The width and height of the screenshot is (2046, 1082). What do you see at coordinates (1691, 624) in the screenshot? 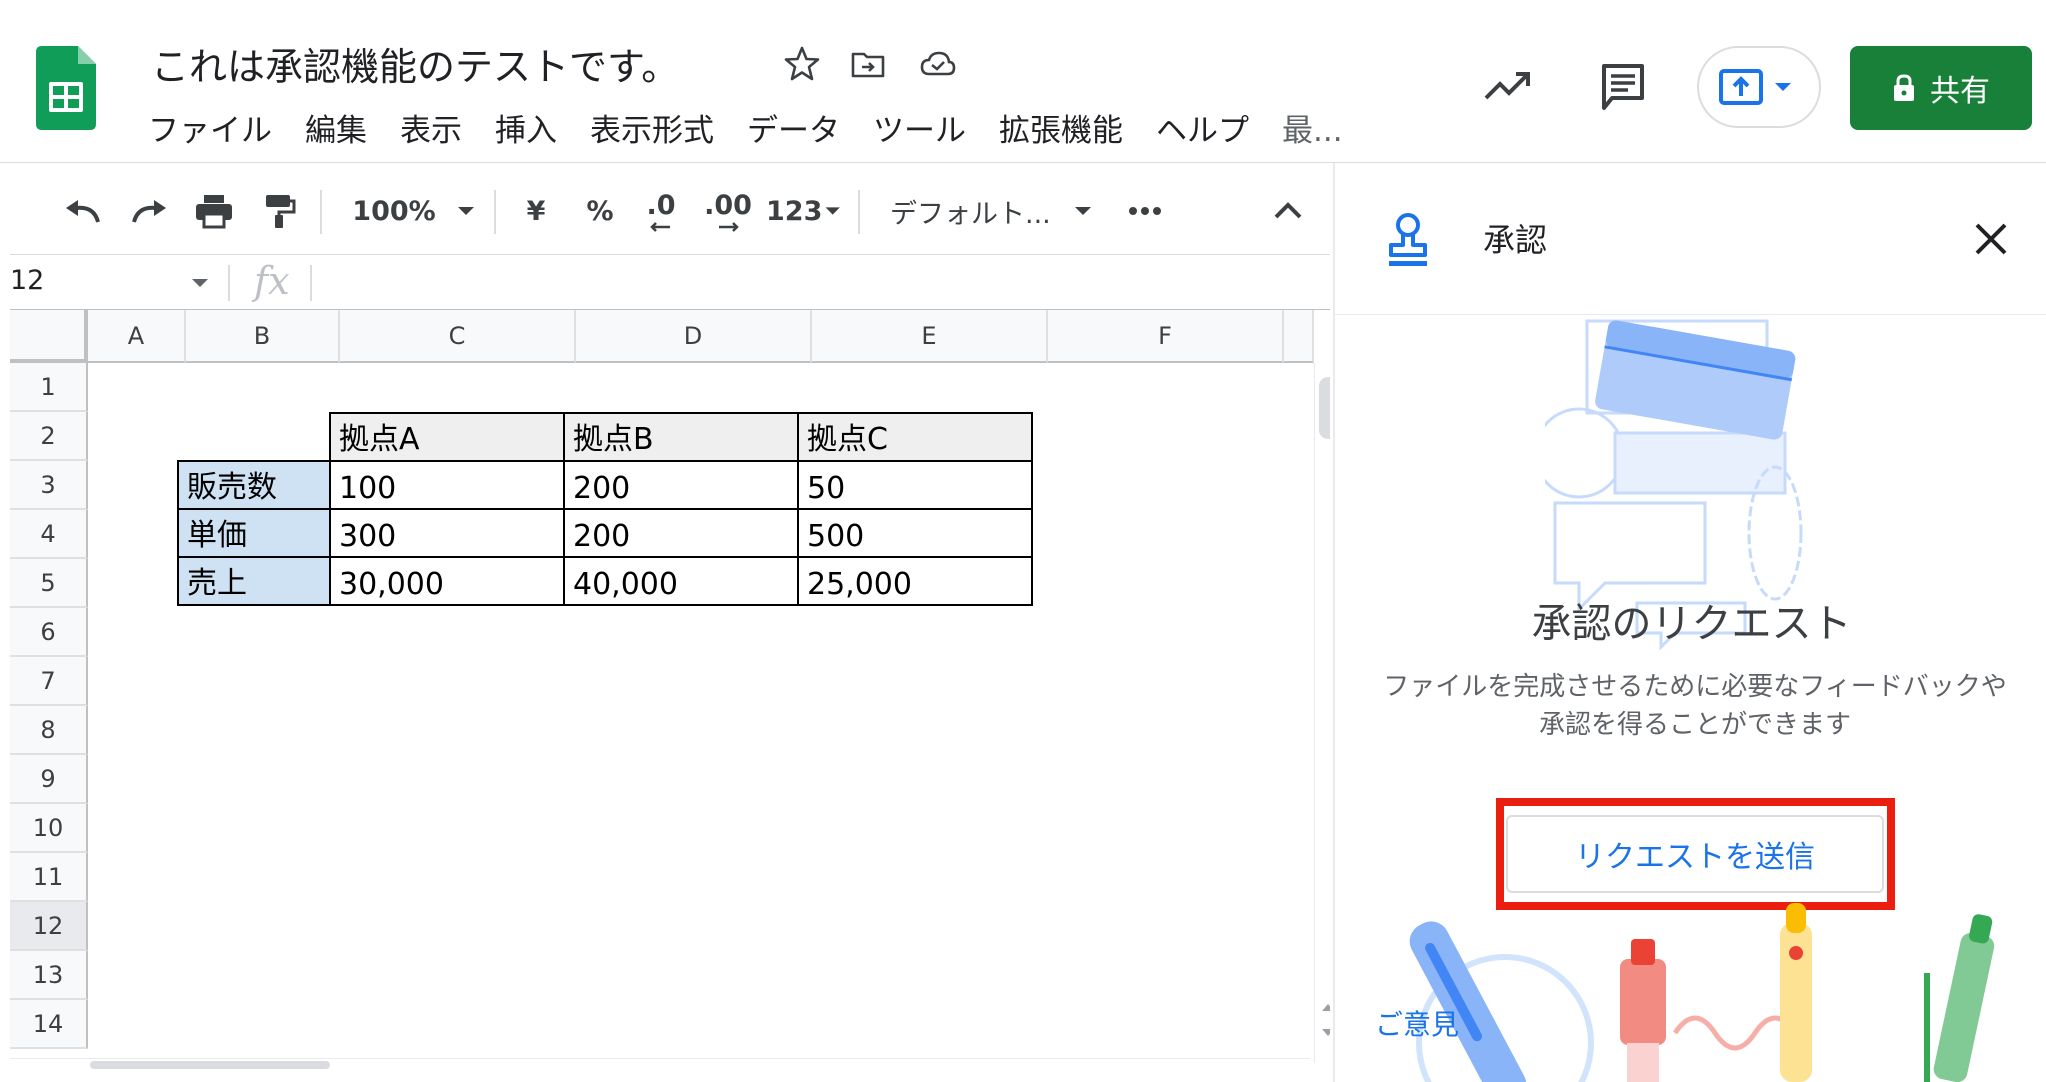
I see `panel-heading: 承認のリクエスト` at bounding box center [1691, 624].